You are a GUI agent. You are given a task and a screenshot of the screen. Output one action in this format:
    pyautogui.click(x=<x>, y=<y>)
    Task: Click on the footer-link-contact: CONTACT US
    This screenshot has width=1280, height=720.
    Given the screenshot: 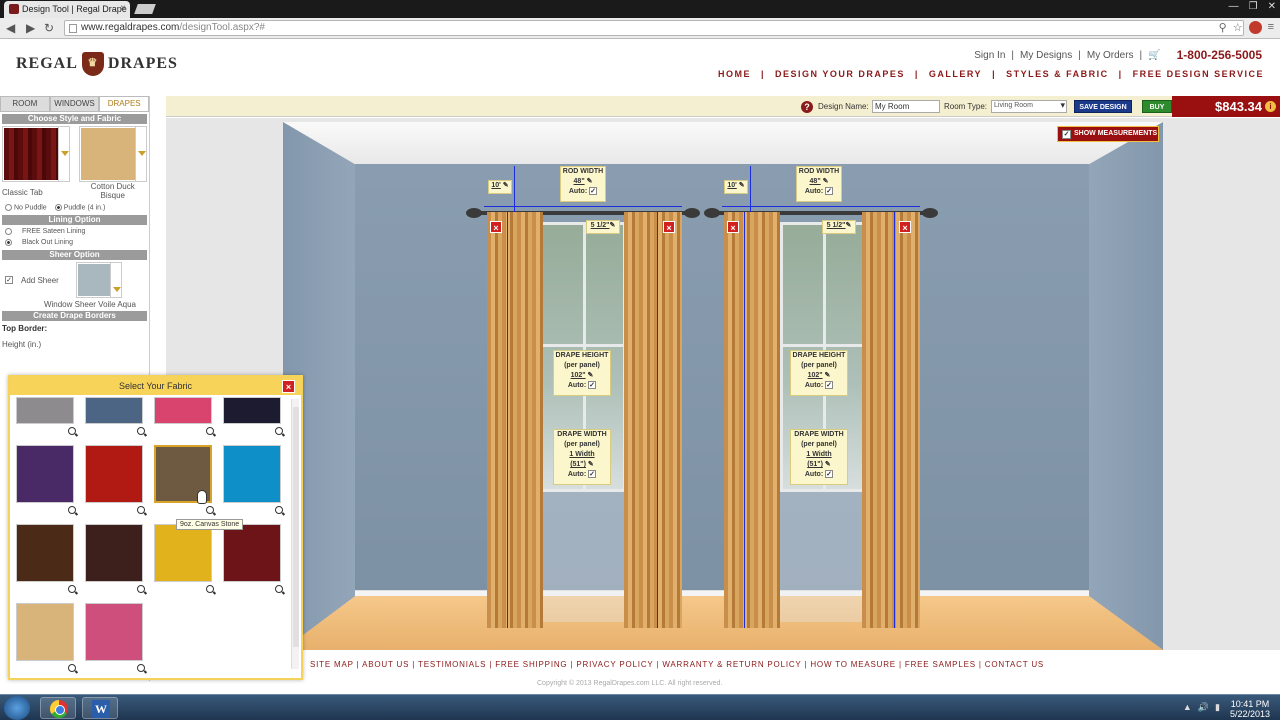 What is the action you would take?
    pyautogui.click(x=1014, y=664)
    